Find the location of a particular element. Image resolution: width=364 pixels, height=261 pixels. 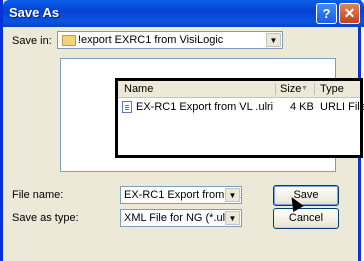

help-icon: ? is located at coordinates (326, 13).